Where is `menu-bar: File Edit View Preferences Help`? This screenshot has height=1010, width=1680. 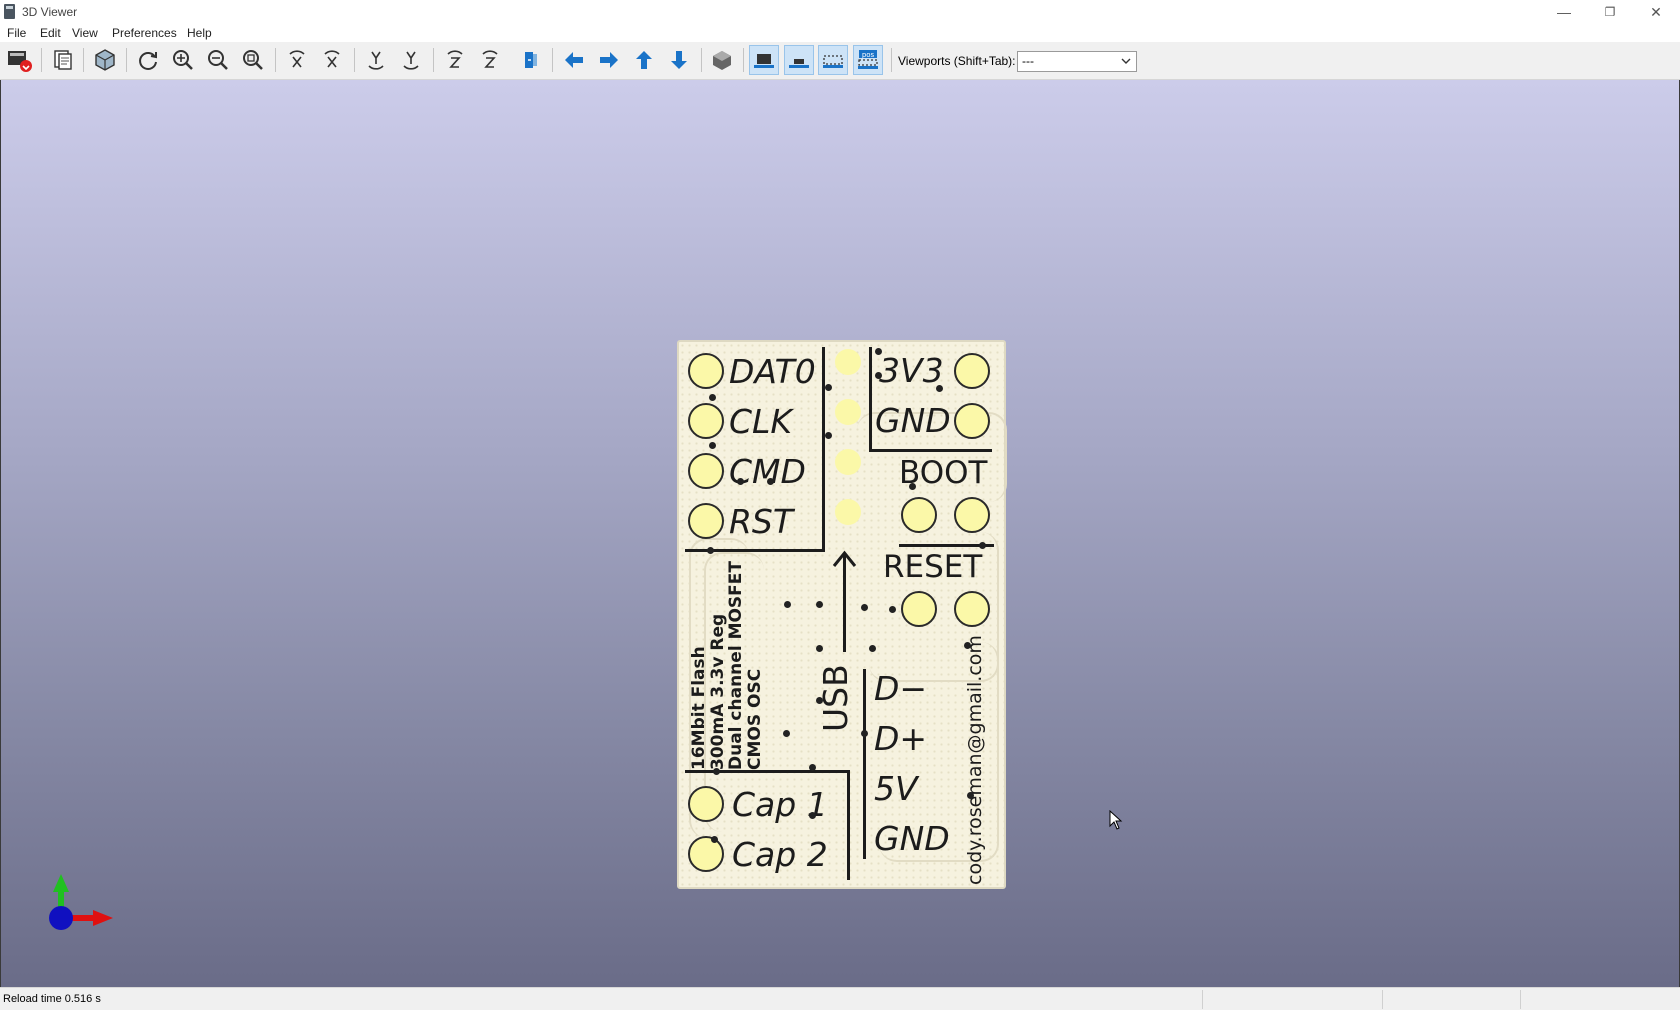
menu-bar: File Edit View Preferences Help is located at coordinates (840, 33).